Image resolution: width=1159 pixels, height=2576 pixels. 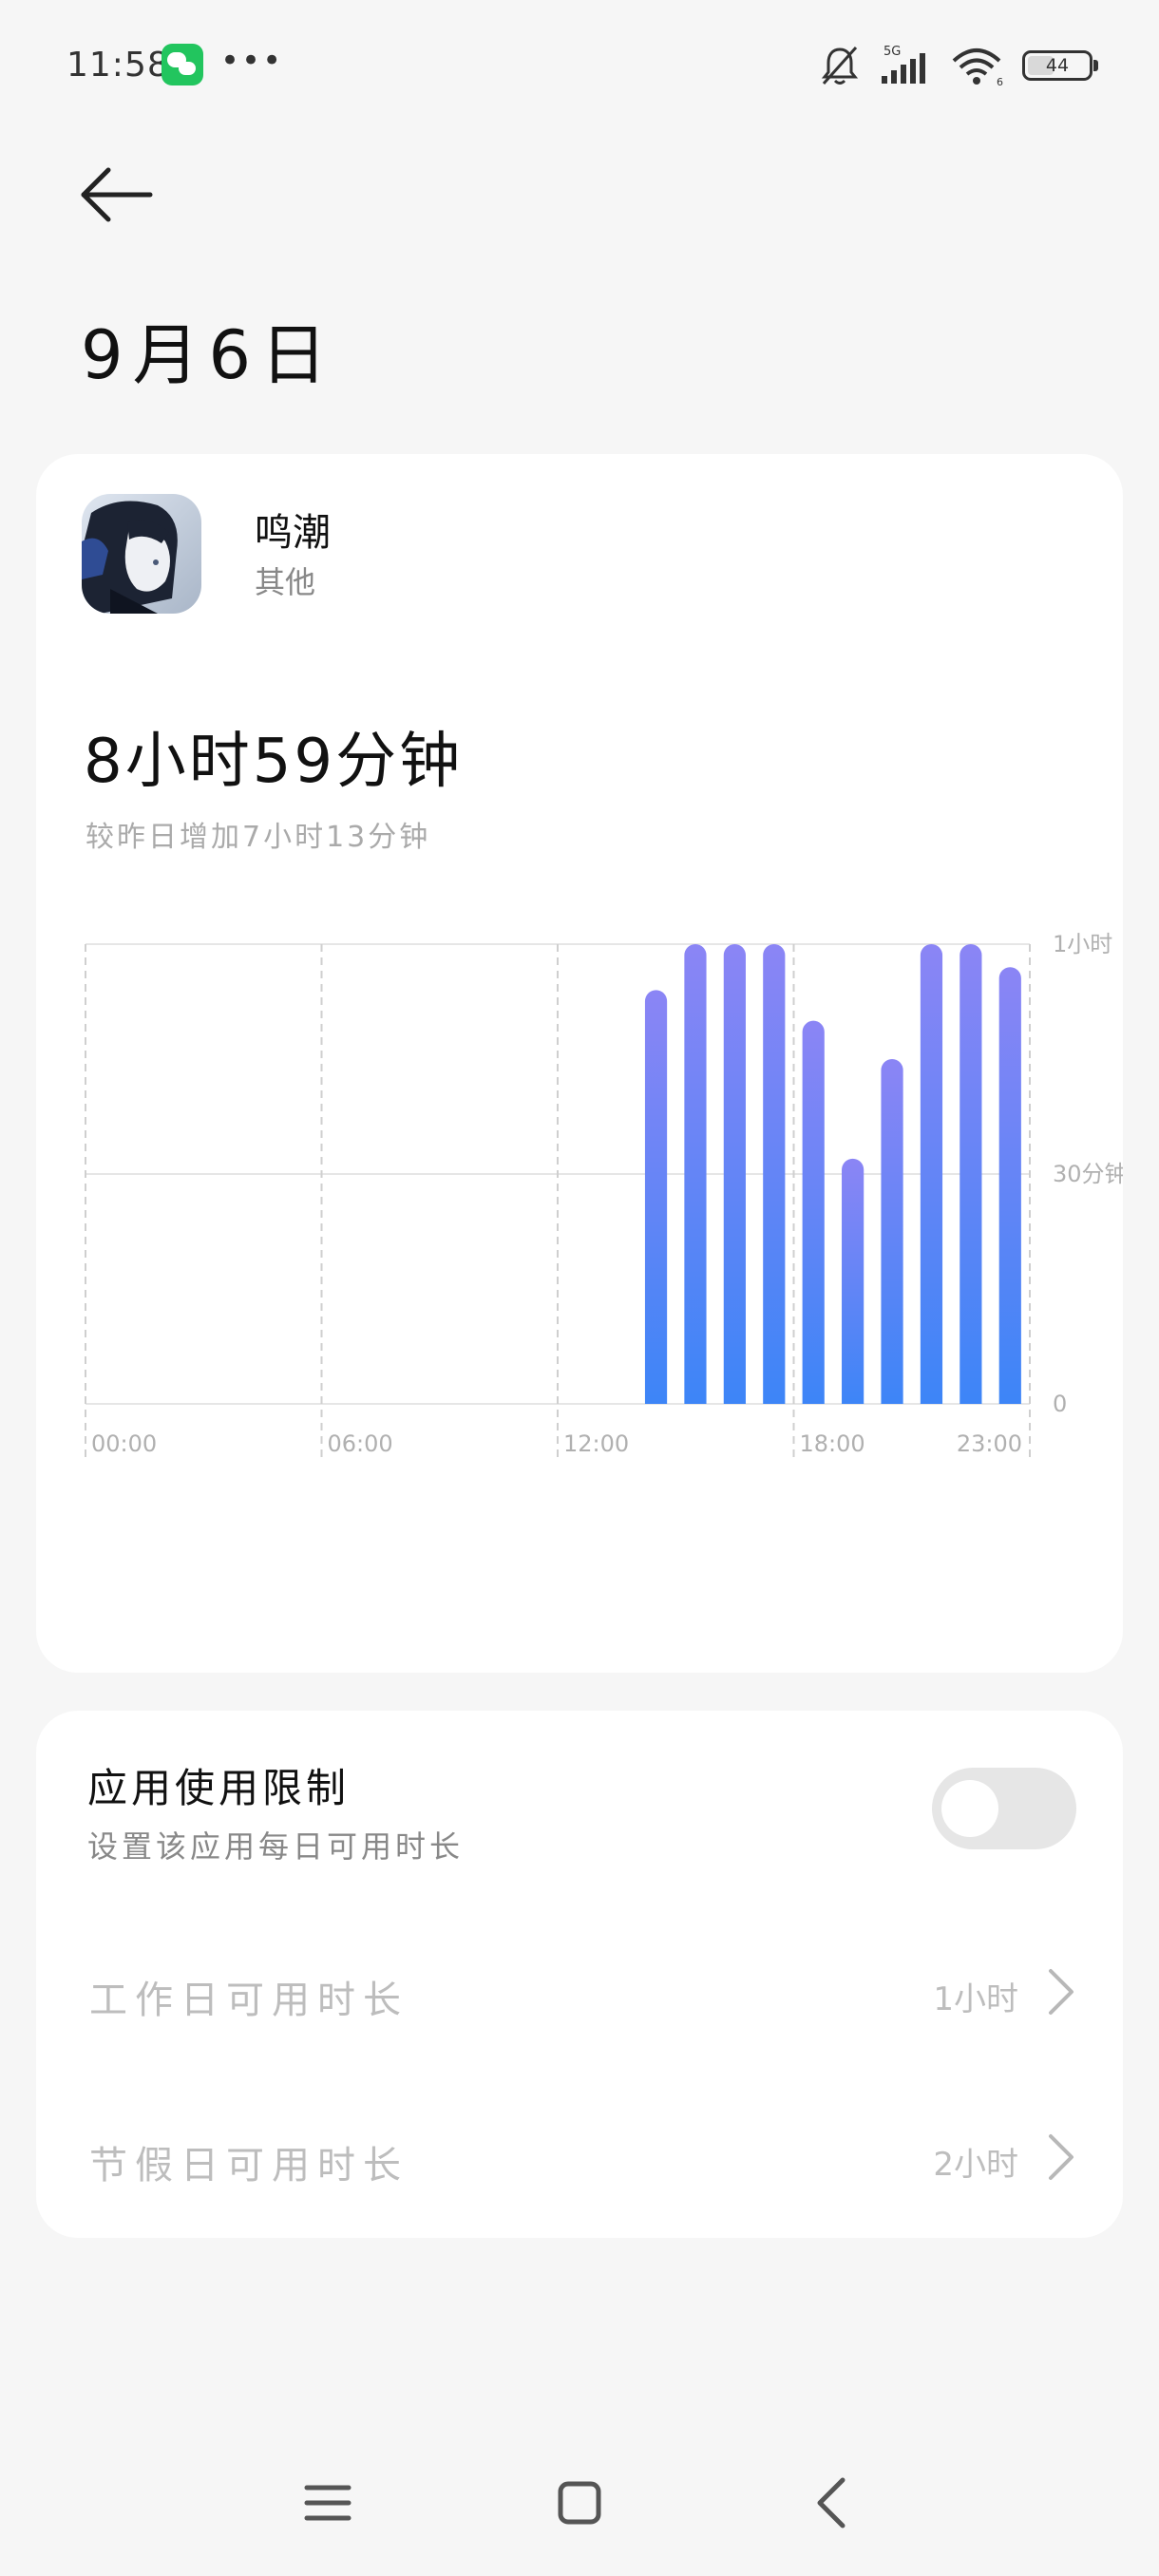 I want to click on status-time: 11:58, so click(x=118, y=65).